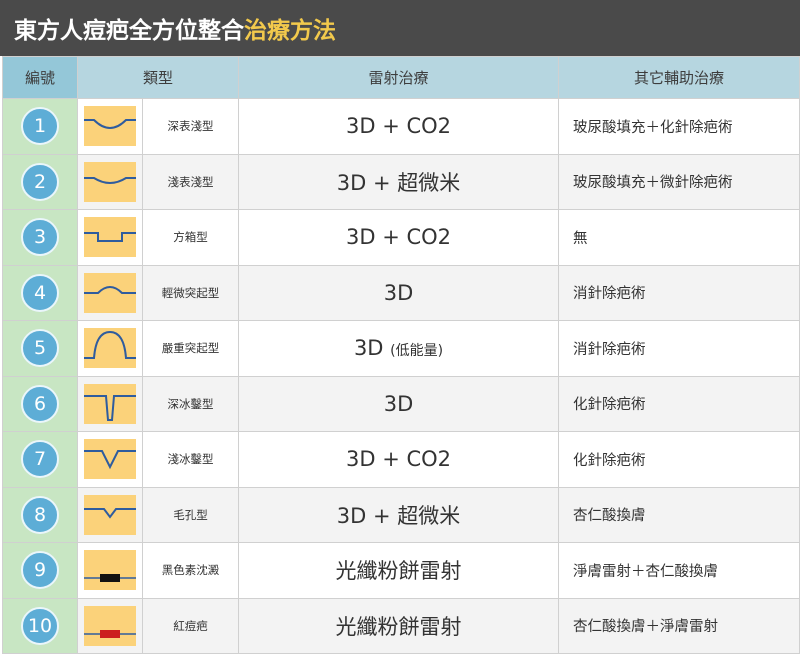 The image size is (800, 656). I want to click on number-cell: 2, so click(40, 181).